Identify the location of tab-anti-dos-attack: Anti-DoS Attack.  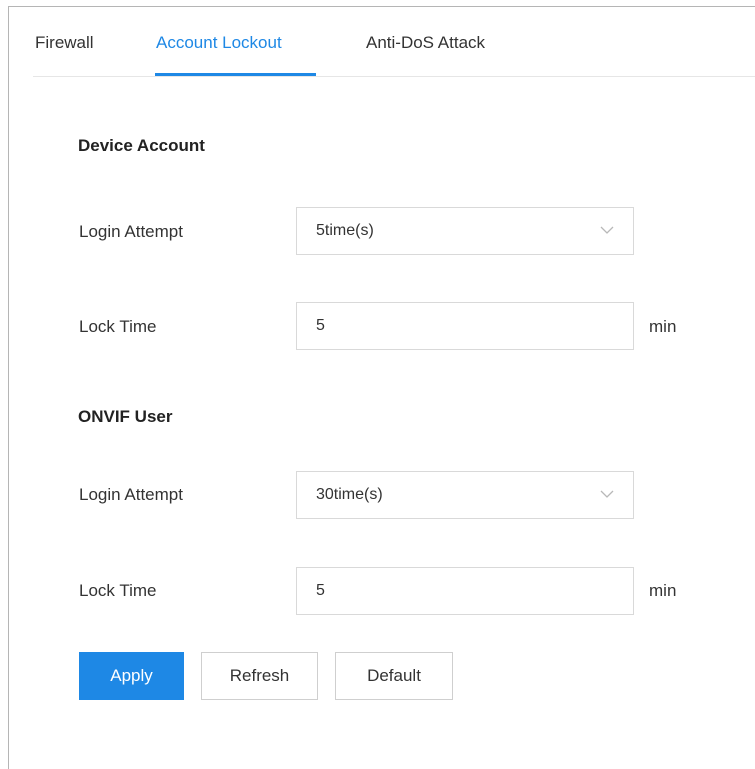
(425, 43).